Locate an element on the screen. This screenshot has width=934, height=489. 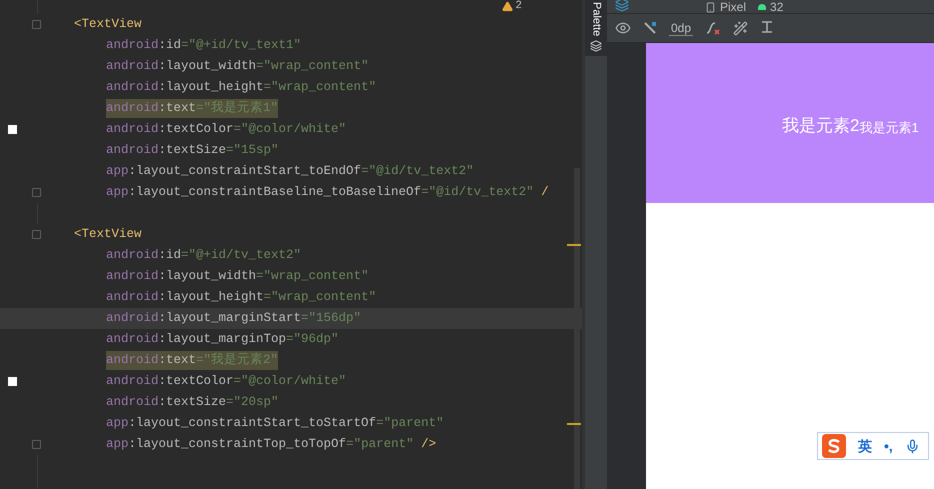
code-tag: / is located at coordinates (541, 192).